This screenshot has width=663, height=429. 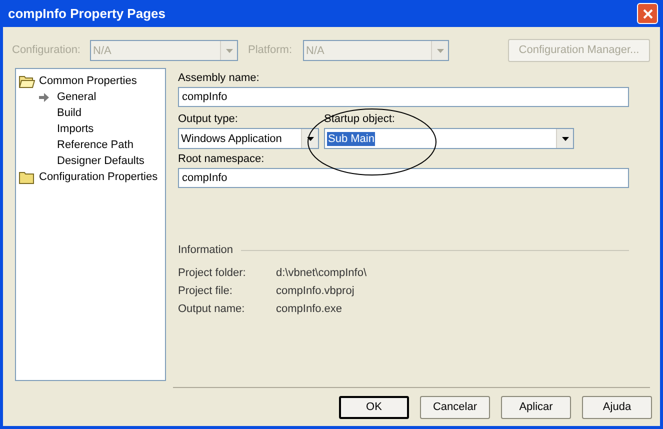 I want to click on combo-value: Windows Application, so click(x=231, y=139).